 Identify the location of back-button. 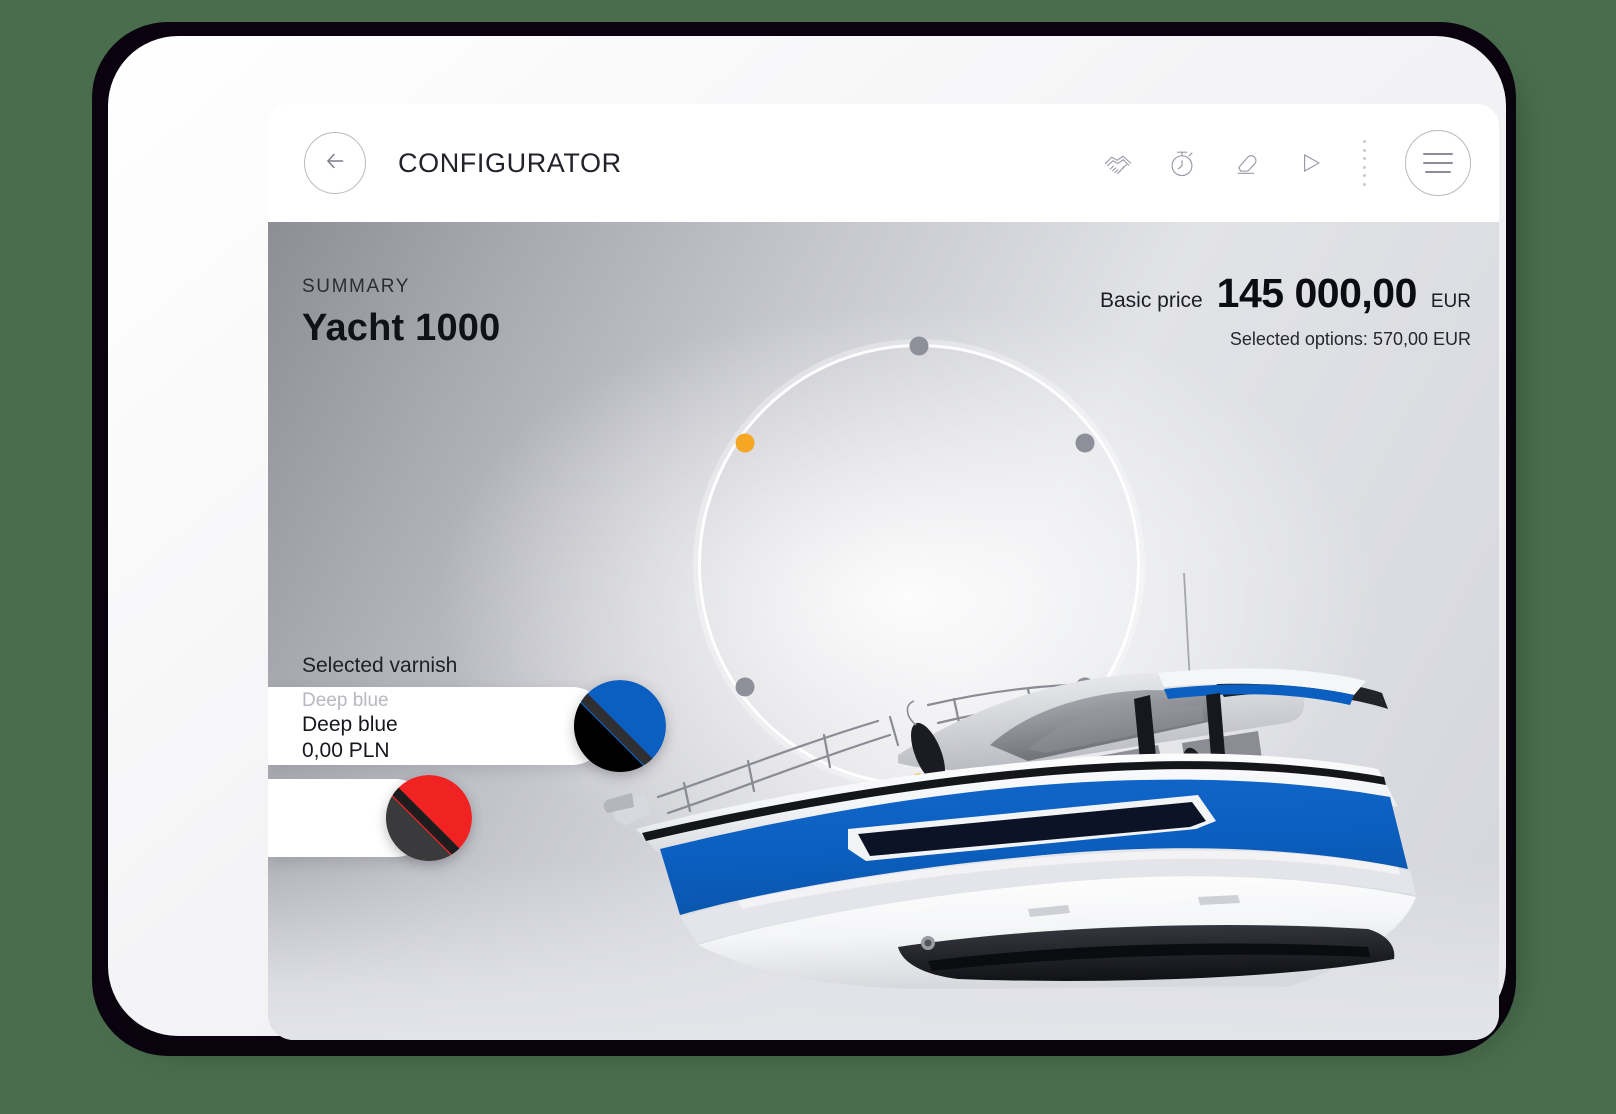
(335, 163).